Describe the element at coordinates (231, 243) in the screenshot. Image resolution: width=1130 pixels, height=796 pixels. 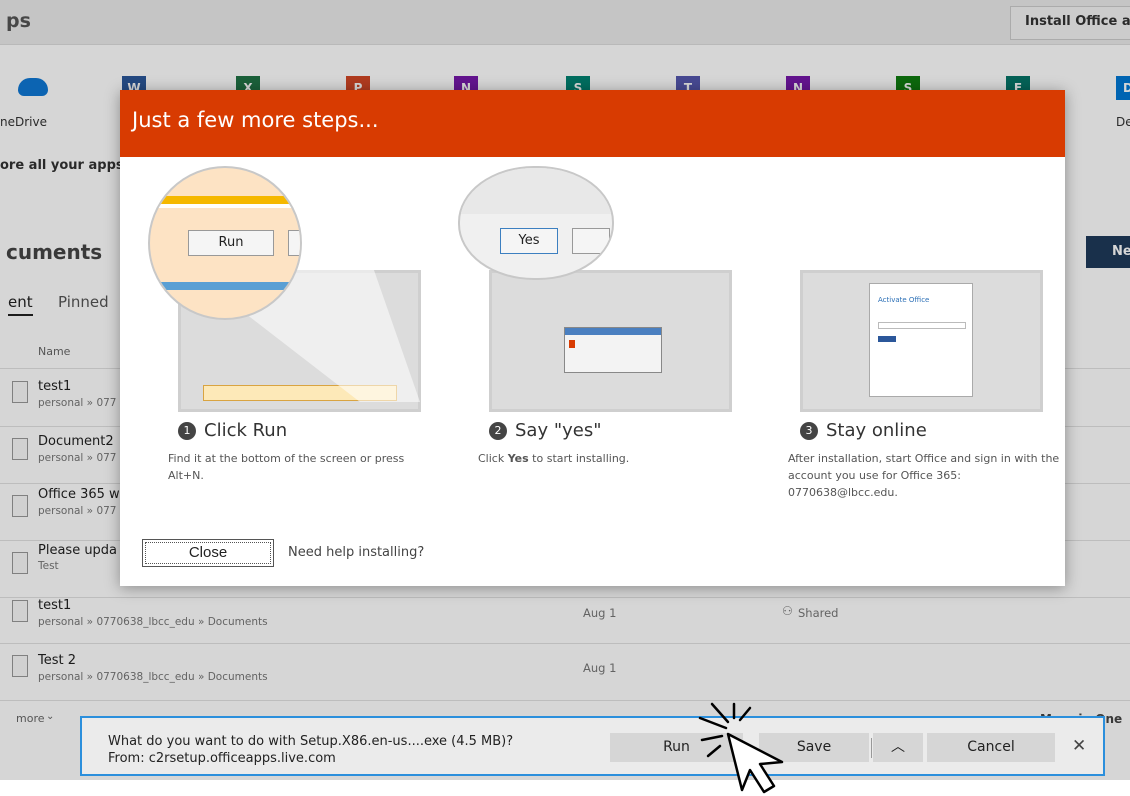
I see `run-button-preview: Run` at that location.